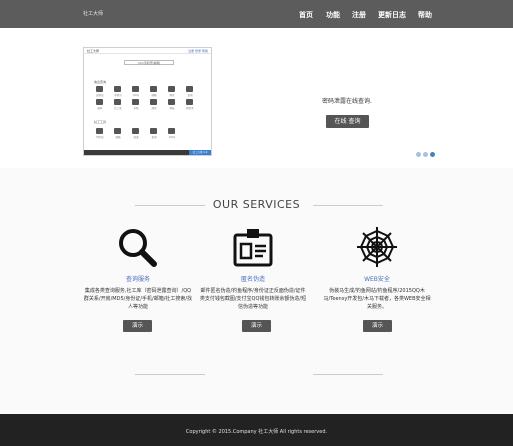 This screenshot has height=446, width=513. I want to click on preview-tool-label: IP定位, so click(100, 137).